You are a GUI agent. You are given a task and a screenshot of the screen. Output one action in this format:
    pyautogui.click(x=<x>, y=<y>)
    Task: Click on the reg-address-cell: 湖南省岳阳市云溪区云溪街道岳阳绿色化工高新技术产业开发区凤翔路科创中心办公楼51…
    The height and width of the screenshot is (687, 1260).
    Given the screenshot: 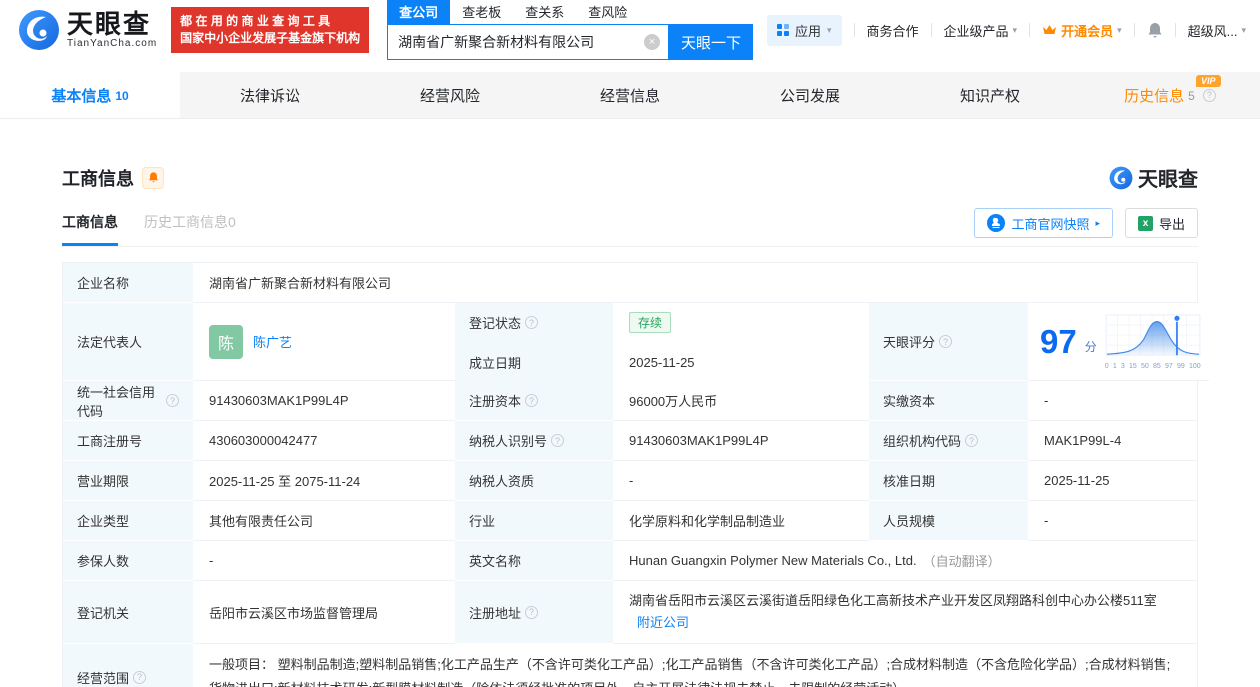 What is the action you would take?
    pyautogui.click(x=905, y=612)
    